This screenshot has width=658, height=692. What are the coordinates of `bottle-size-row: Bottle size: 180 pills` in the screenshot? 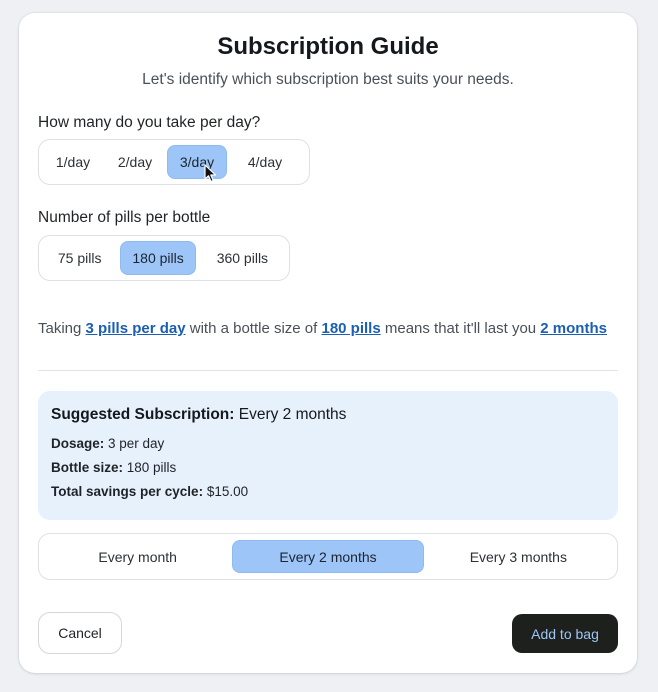 It's located at (328, 467).